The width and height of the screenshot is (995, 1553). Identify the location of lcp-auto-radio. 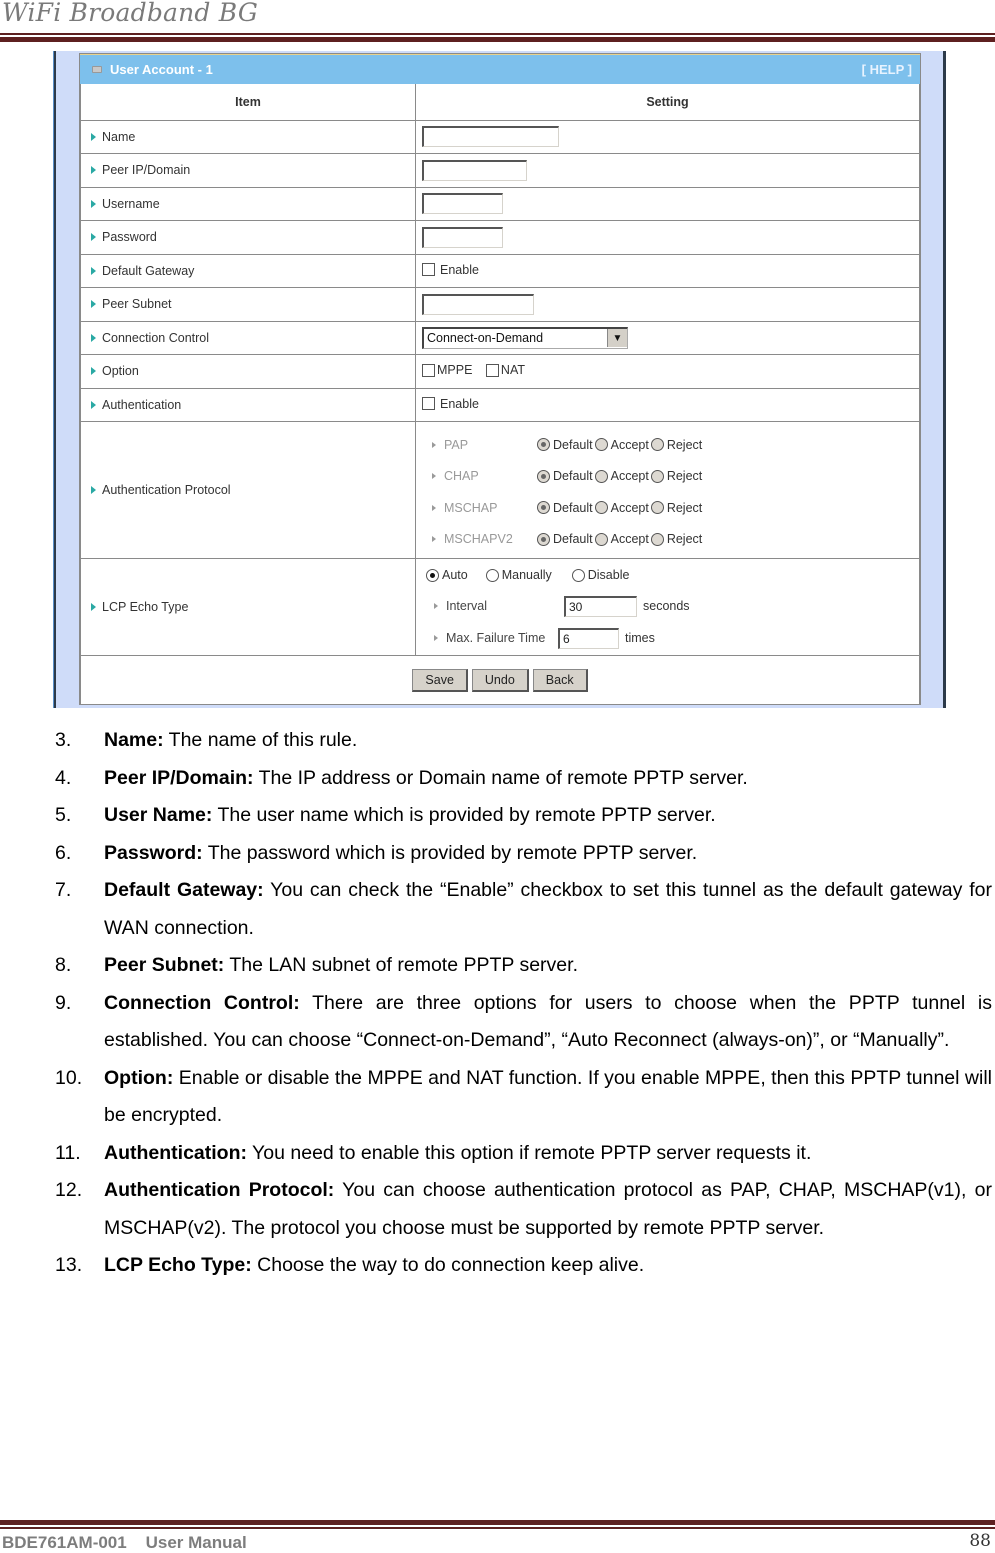
(432, 575).